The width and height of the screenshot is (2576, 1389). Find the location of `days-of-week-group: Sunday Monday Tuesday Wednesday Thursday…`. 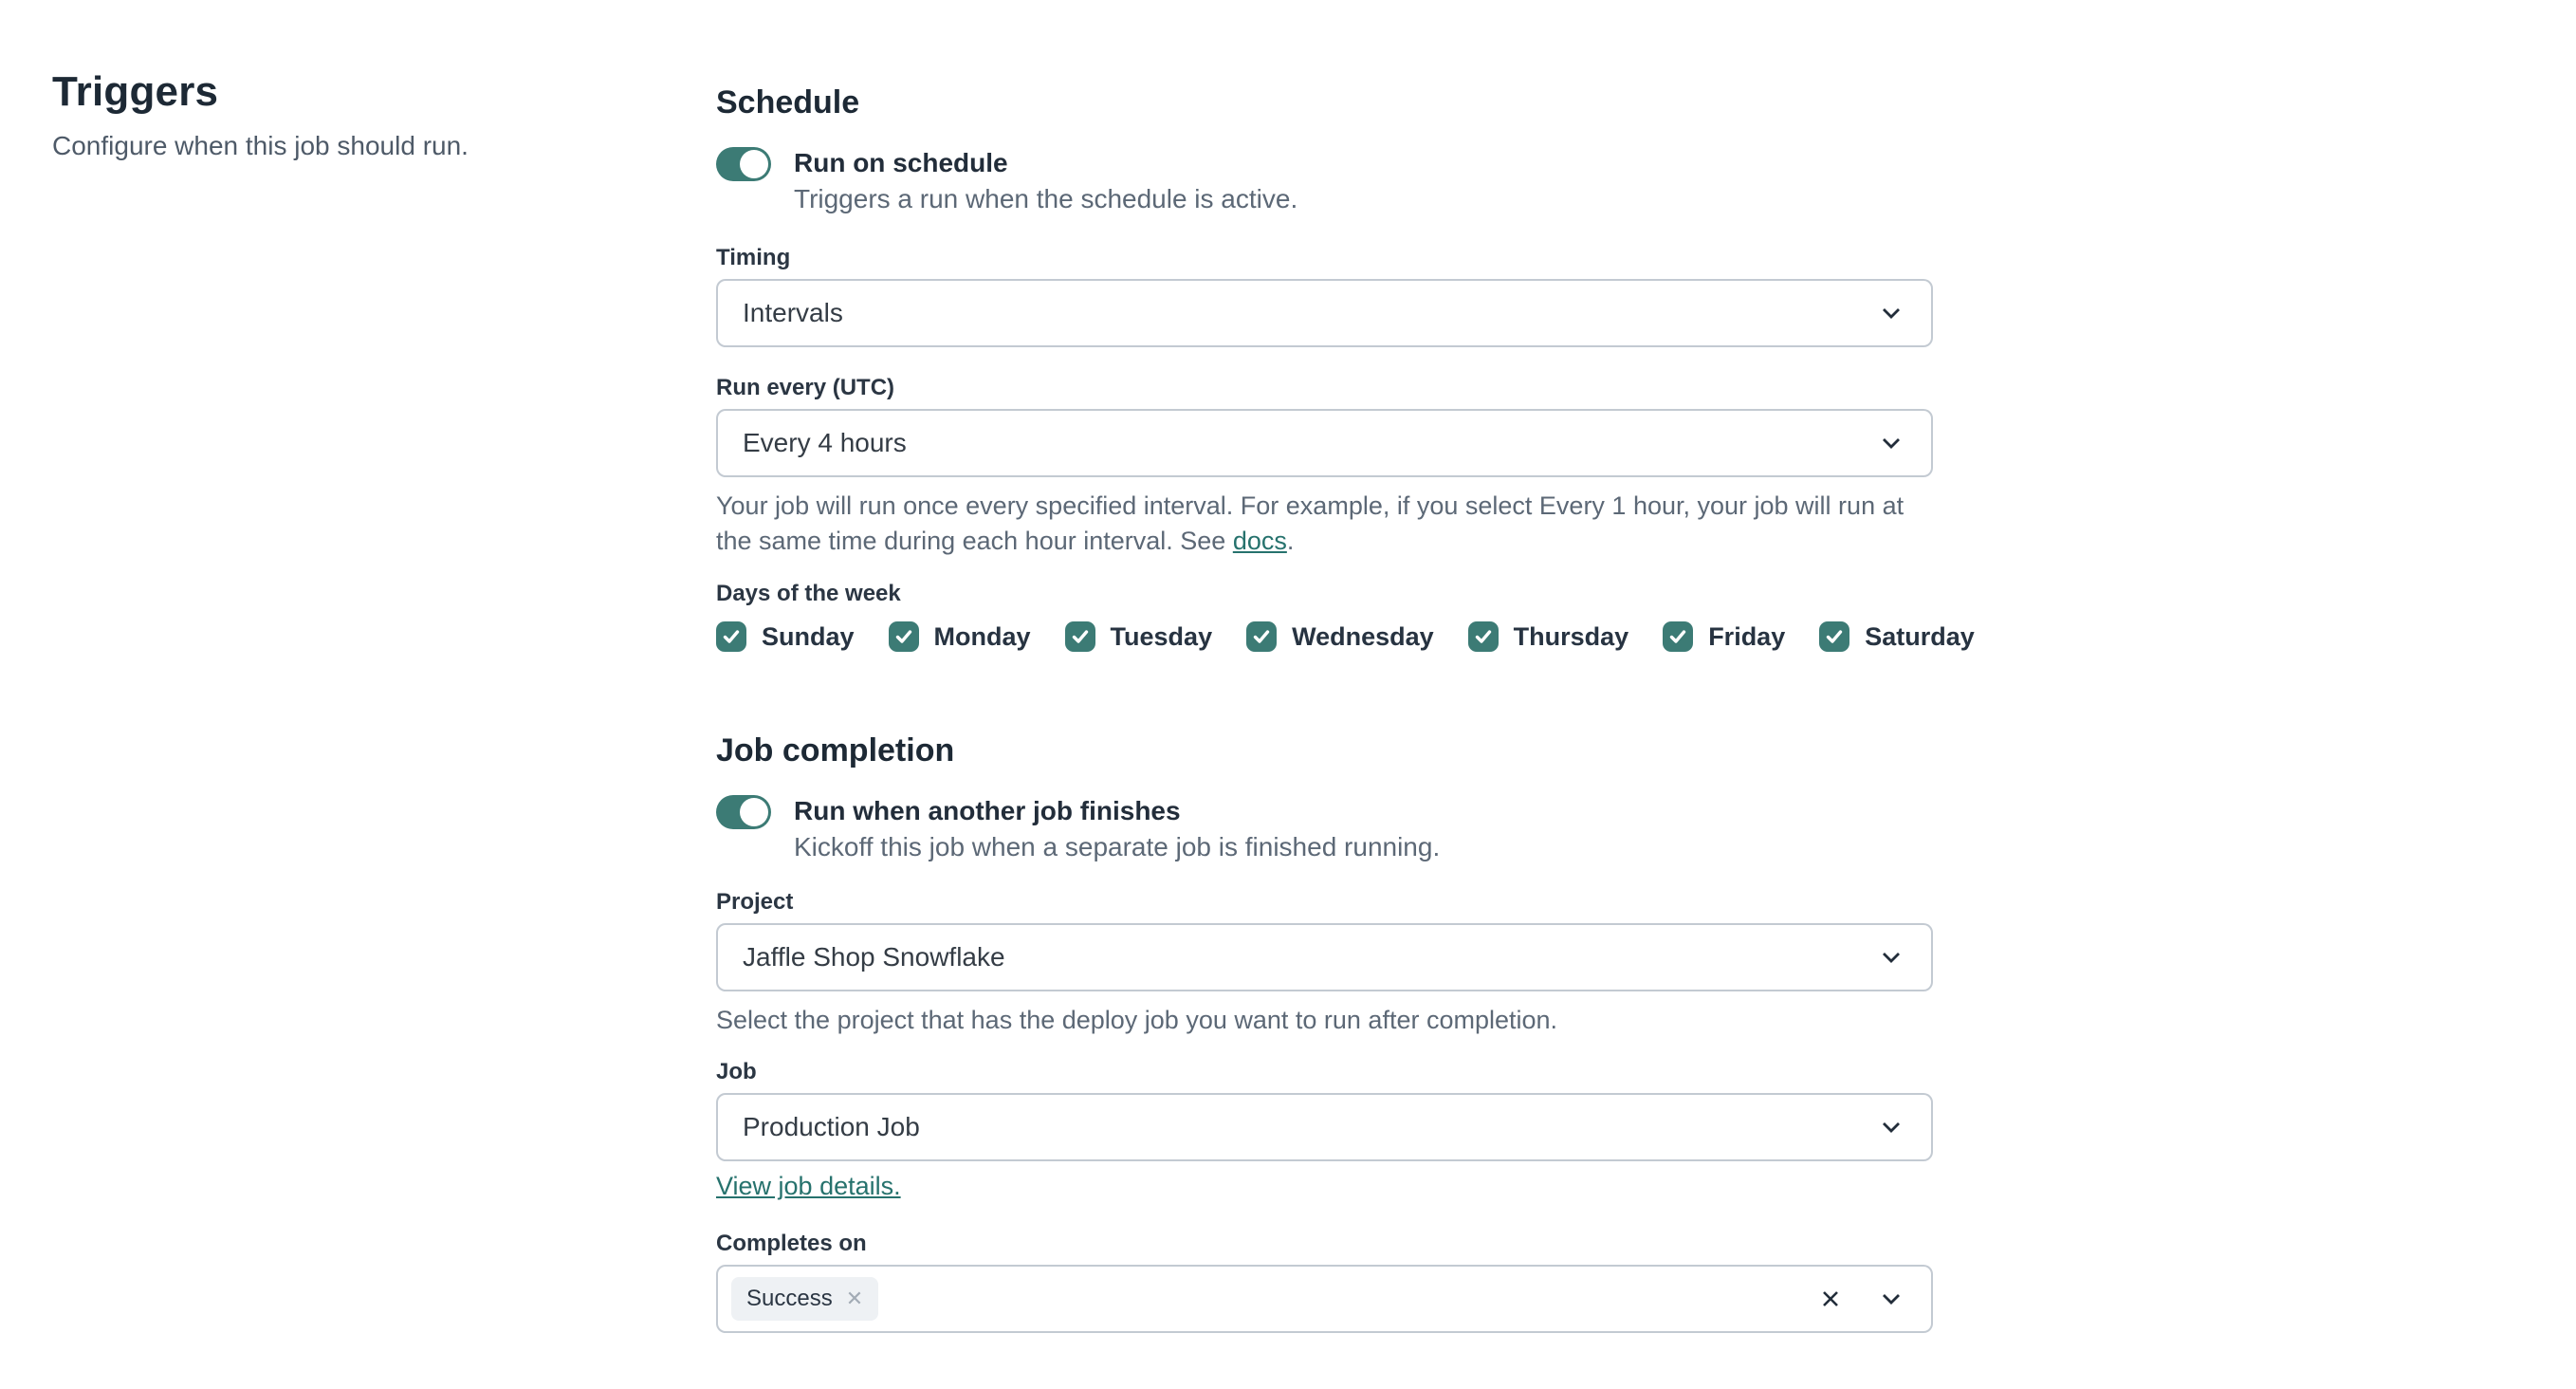

days-of-week-group: Sunday Monday Tuesday Wednesday Thursday… is located at coordinates (1345, 636).